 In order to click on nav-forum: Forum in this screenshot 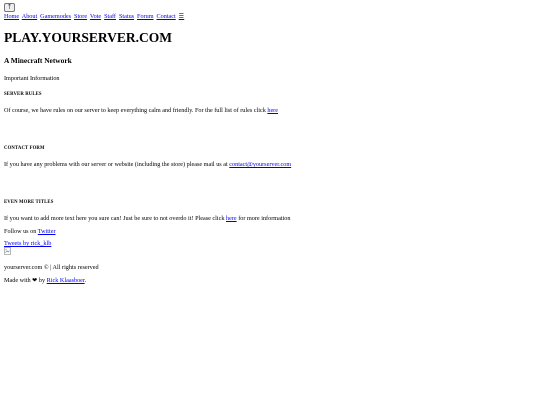, I will do `click(145, 16)`.